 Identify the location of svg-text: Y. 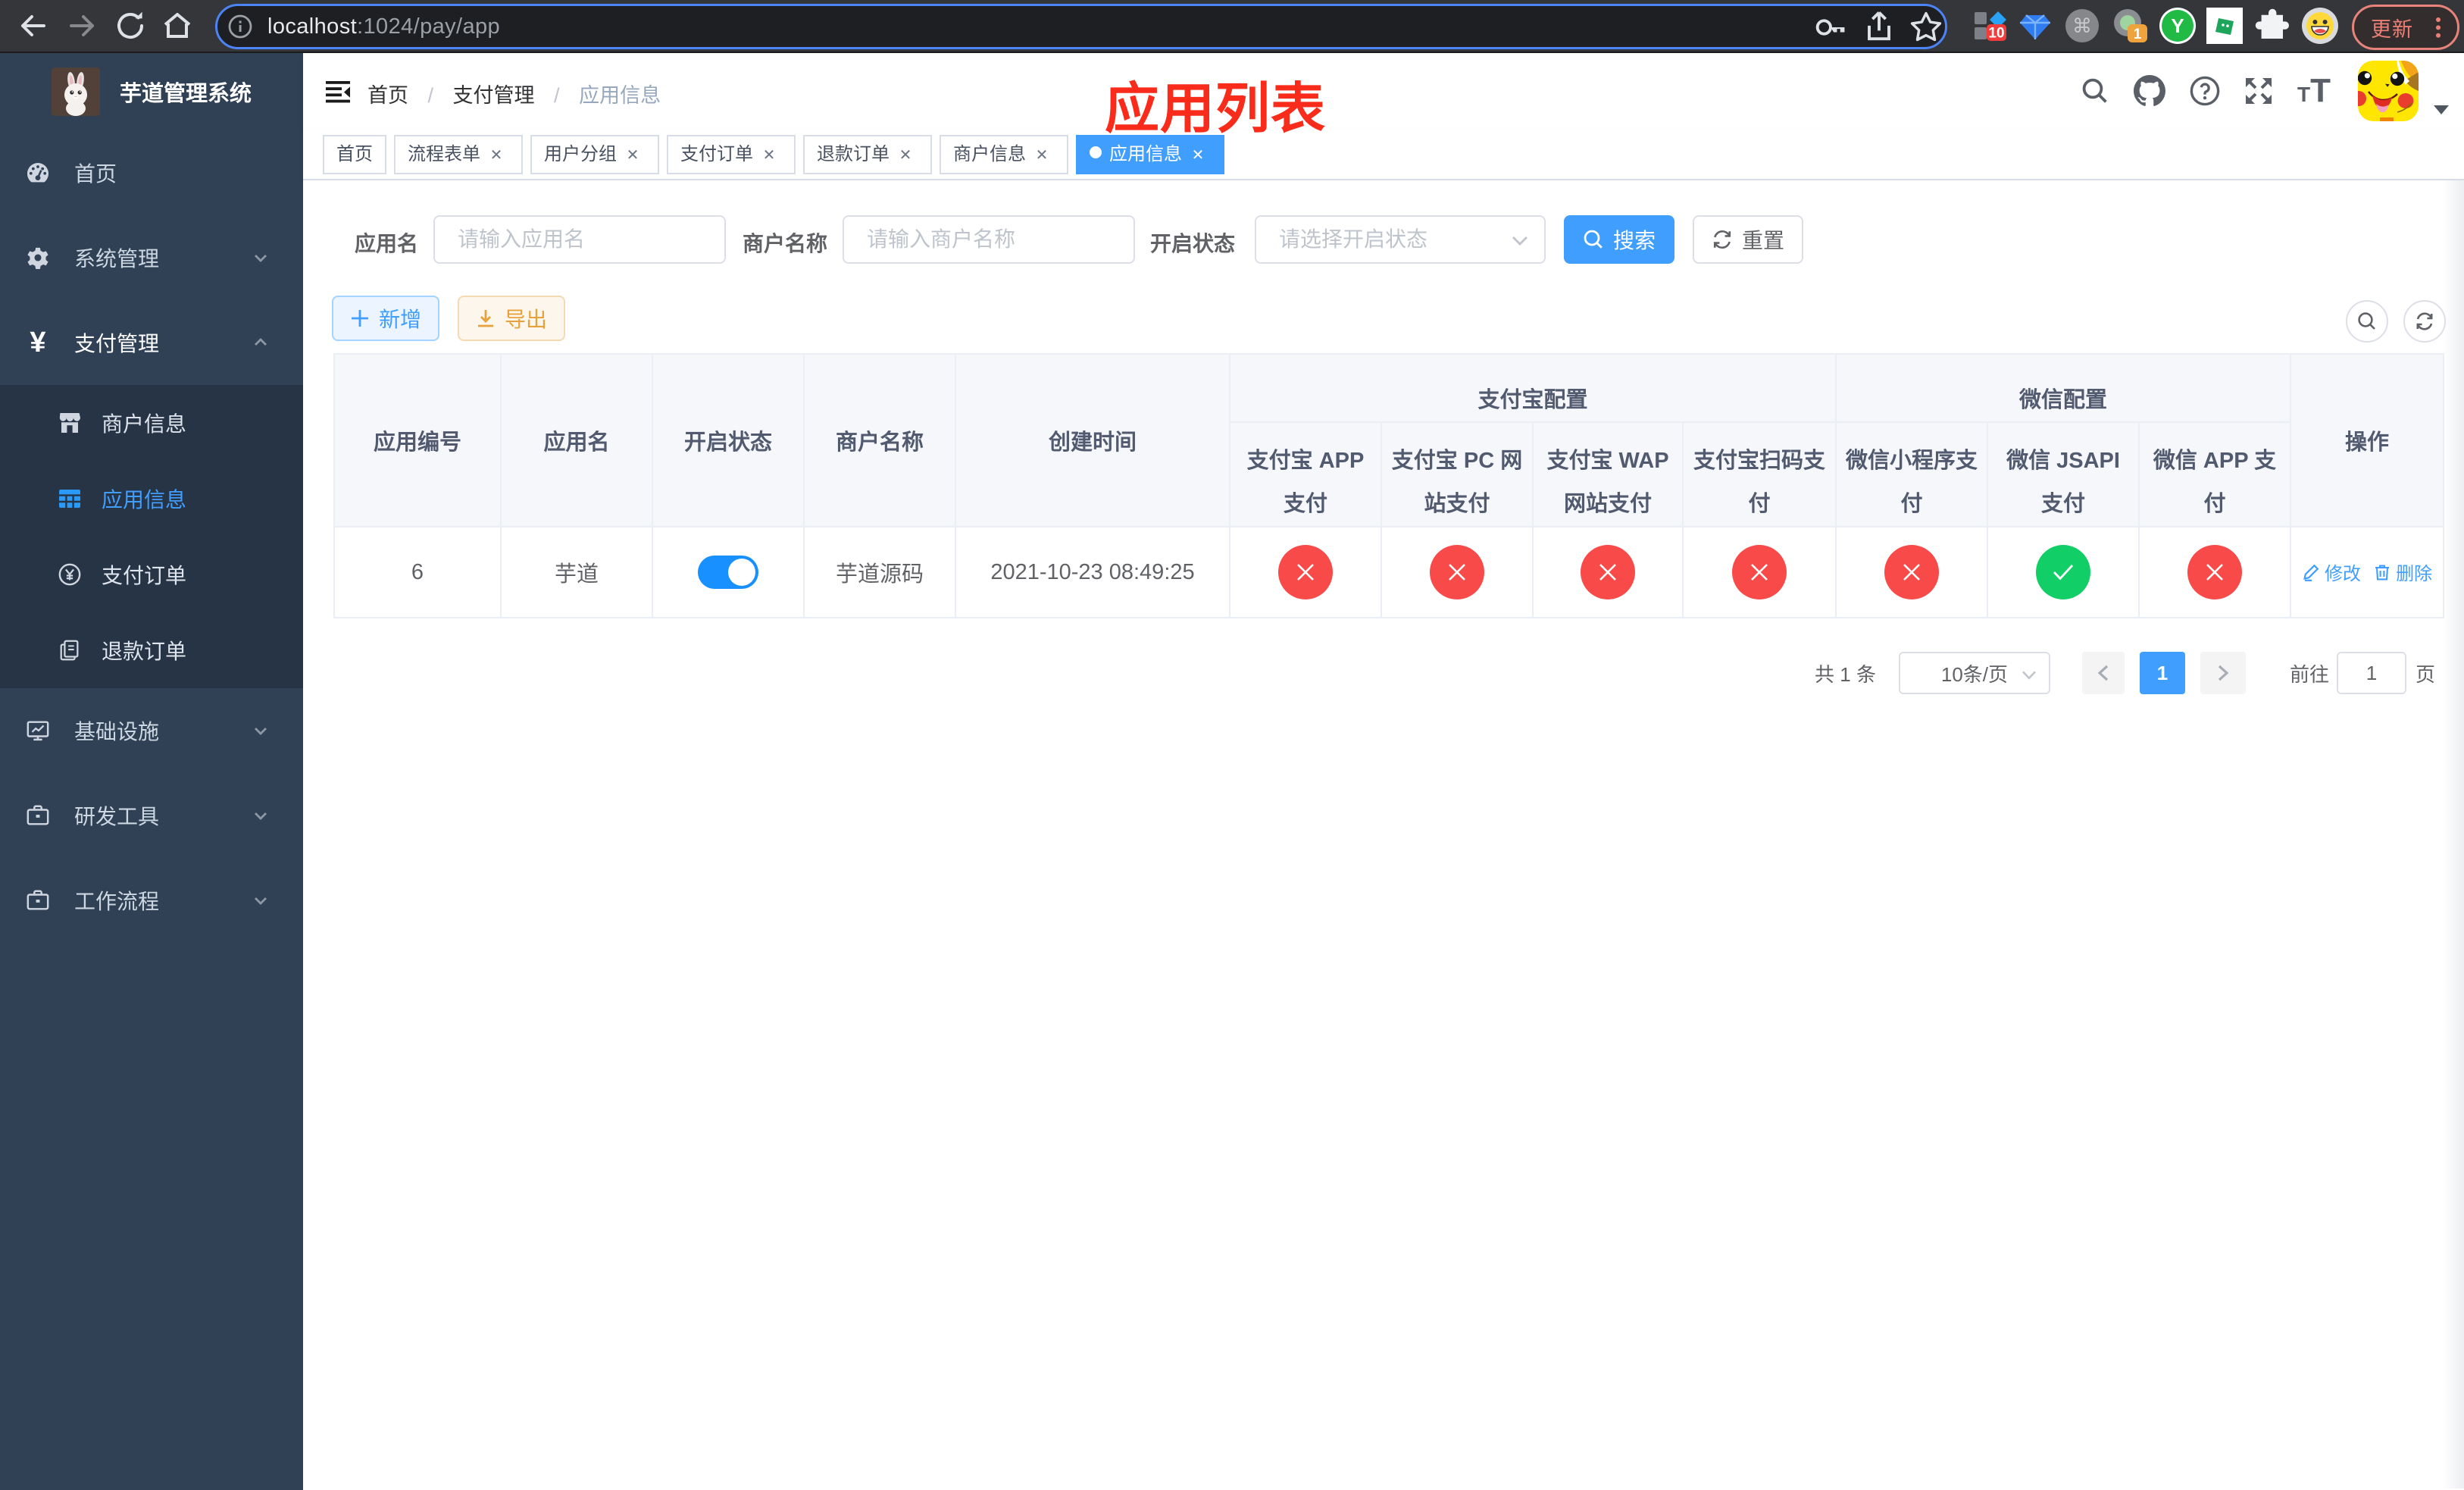
(2177, 26).